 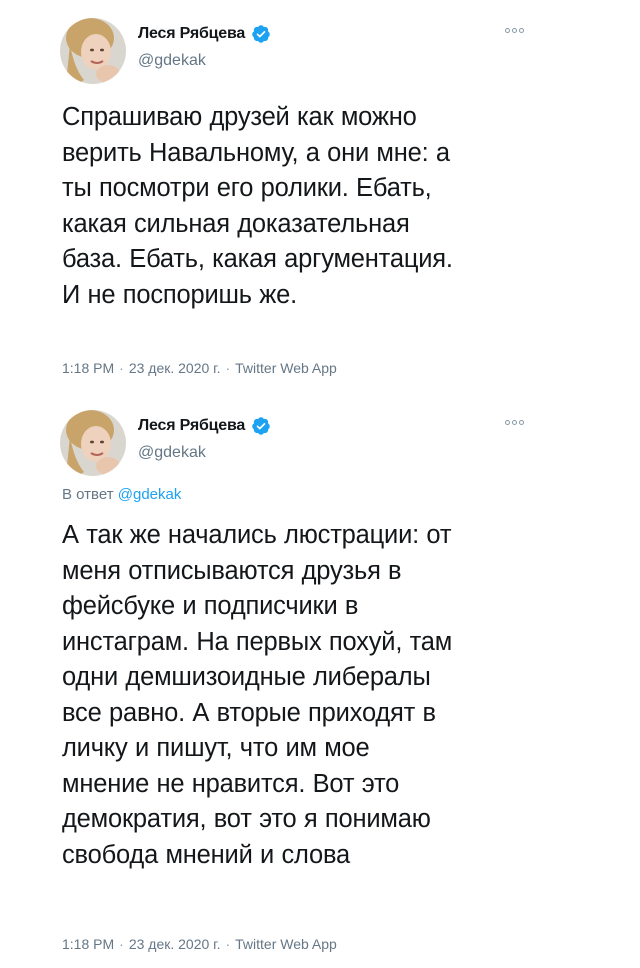 I want to click on tweet-text-line: Спрашиваю друзей как можно, so click(x=239, y=117).